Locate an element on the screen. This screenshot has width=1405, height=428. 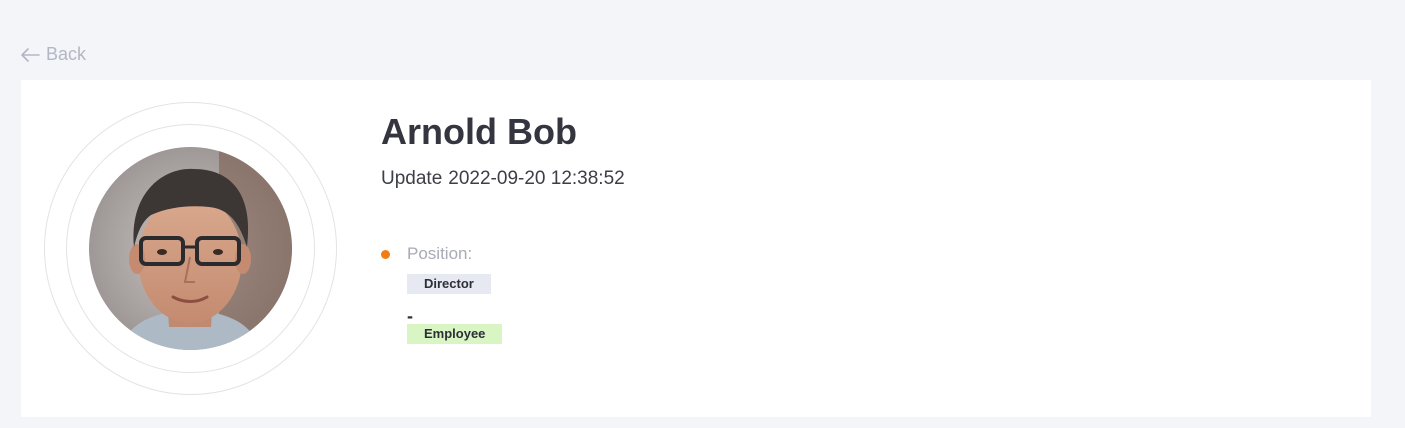
profile-info: Arnold Bob Update 2022-09-20 12:38:52 is located at coordinates (503, 150).